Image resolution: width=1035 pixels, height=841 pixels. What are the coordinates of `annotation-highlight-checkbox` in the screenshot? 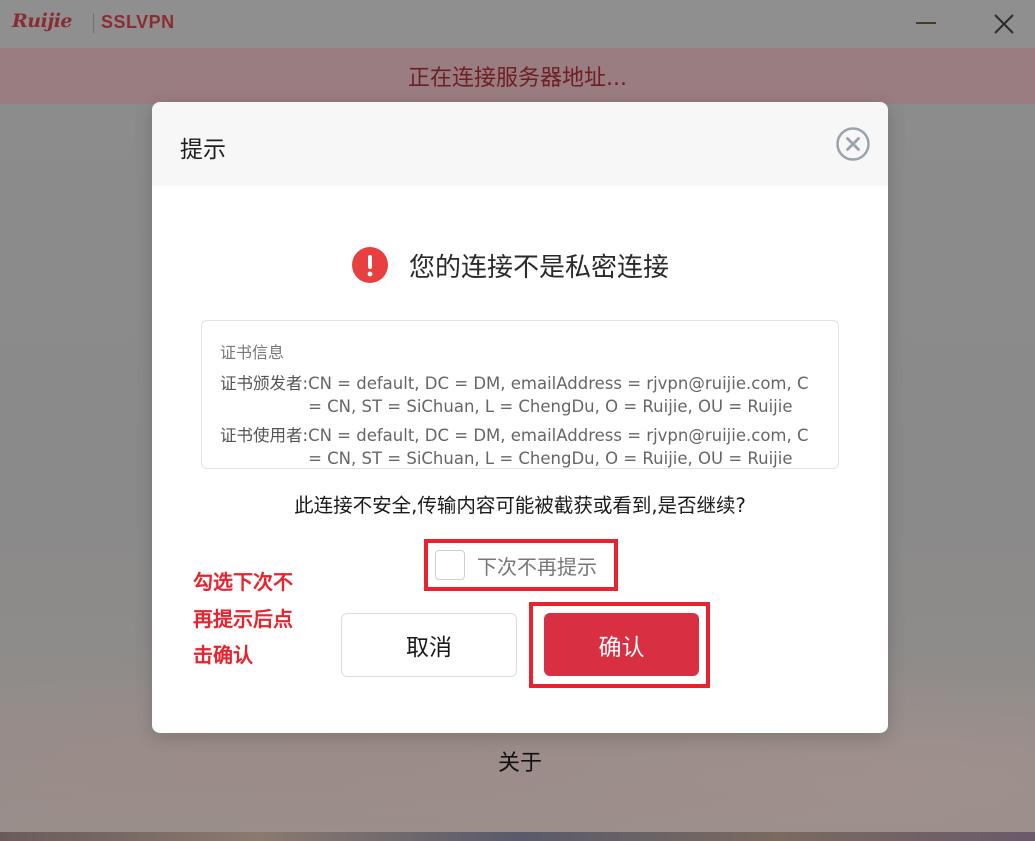 It's located at (521, 565).